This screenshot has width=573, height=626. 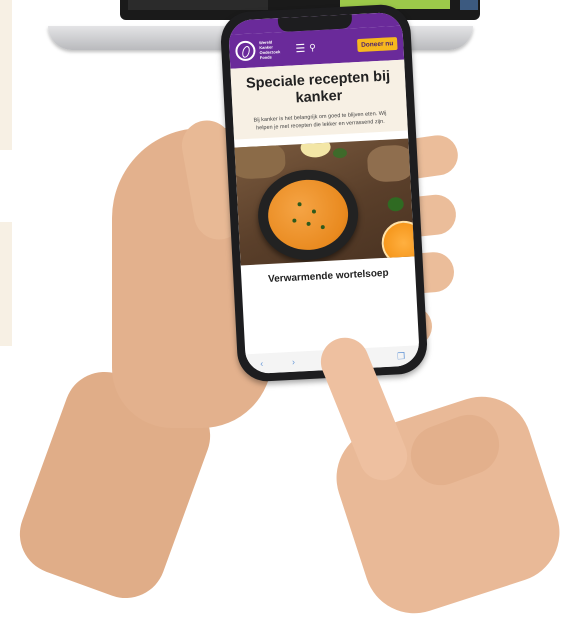 I want to click on background-panel-middle, so click(x=6, y=284).